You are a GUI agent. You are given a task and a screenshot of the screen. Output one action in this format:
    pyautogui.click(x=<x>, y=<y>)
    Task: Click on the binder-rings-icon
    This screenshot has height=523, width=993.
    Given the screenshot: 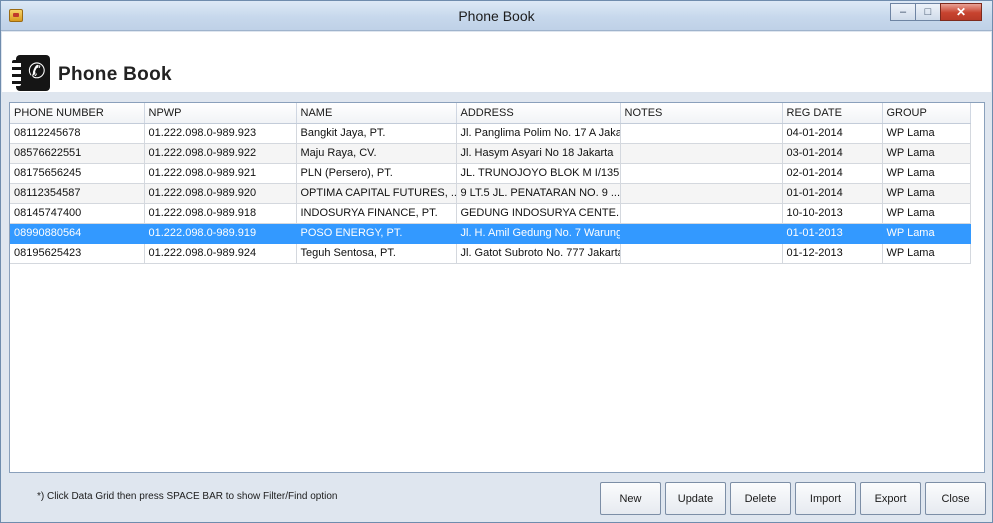 What is the action you would take?
    pyautogui.click(x=16, y=73)
    